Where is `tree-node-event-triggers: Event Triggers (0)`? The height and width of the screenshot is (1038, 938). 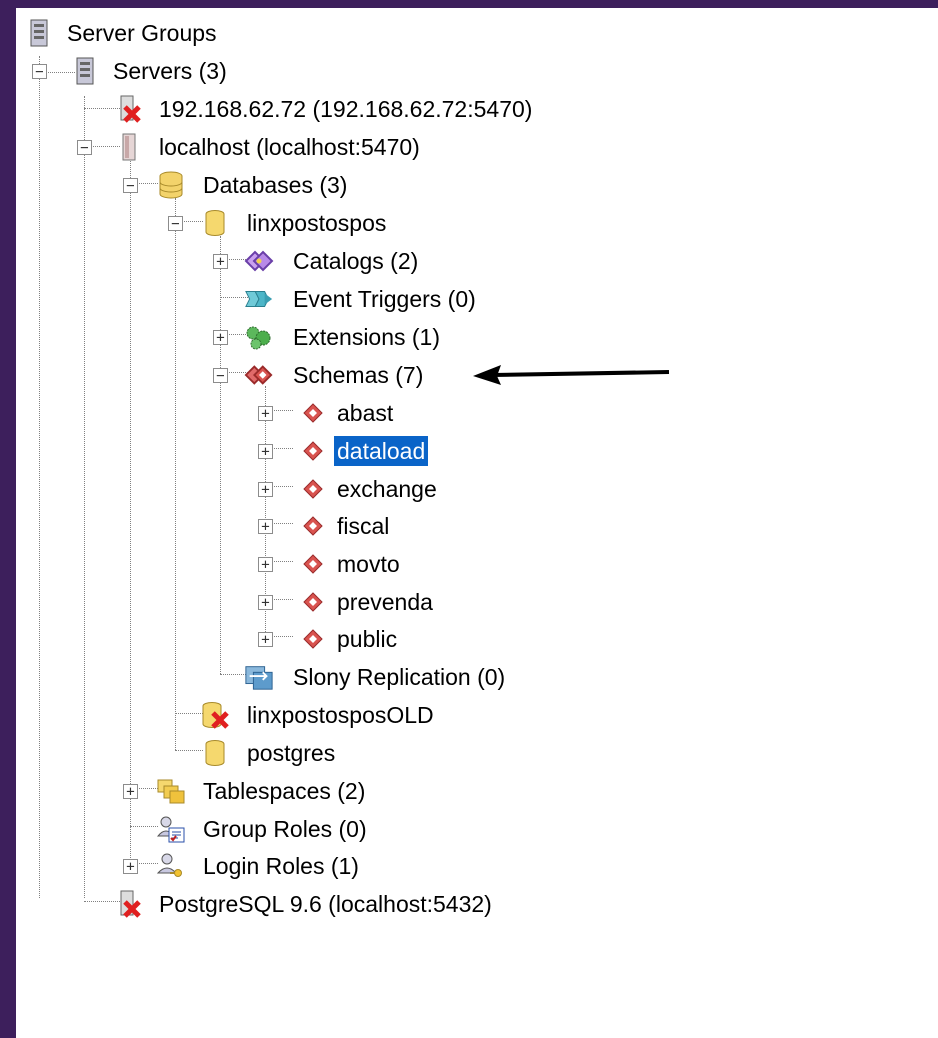
tree-node-event-triggers: Event Triggers (0) is located at coordinates (276, 299).